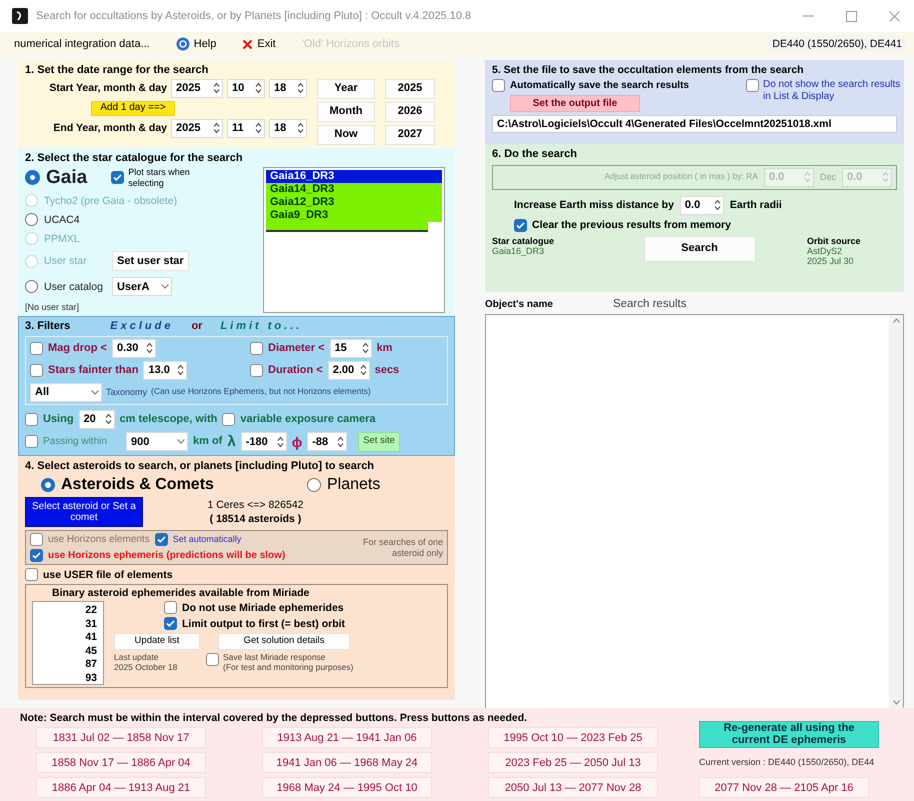 The height and width of the screenshot is (801, 914). What do you see at coordinates (134, 158) in the screenshot?
I see `section-title: 2. Select the star catalogue for the search` at bounding box center [134, 158].